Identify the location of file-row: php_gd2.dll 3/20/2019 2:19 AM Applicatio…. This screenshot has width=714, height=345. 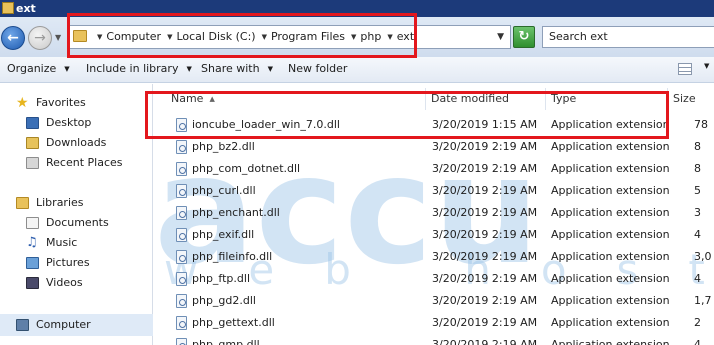
(434, 301).